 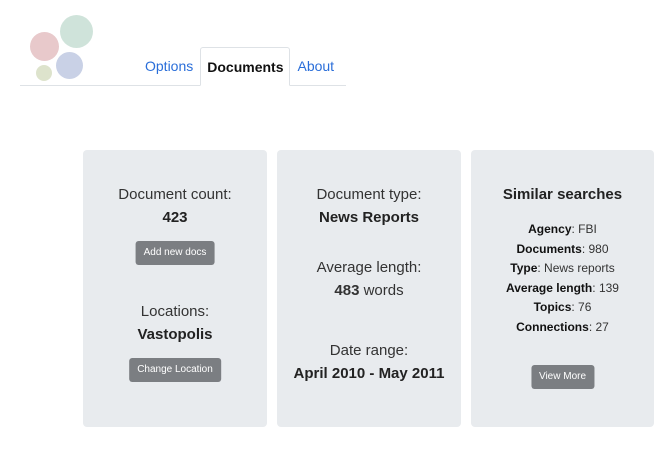 I want to click on stat-key: Average length, so click(x=549, y=287).